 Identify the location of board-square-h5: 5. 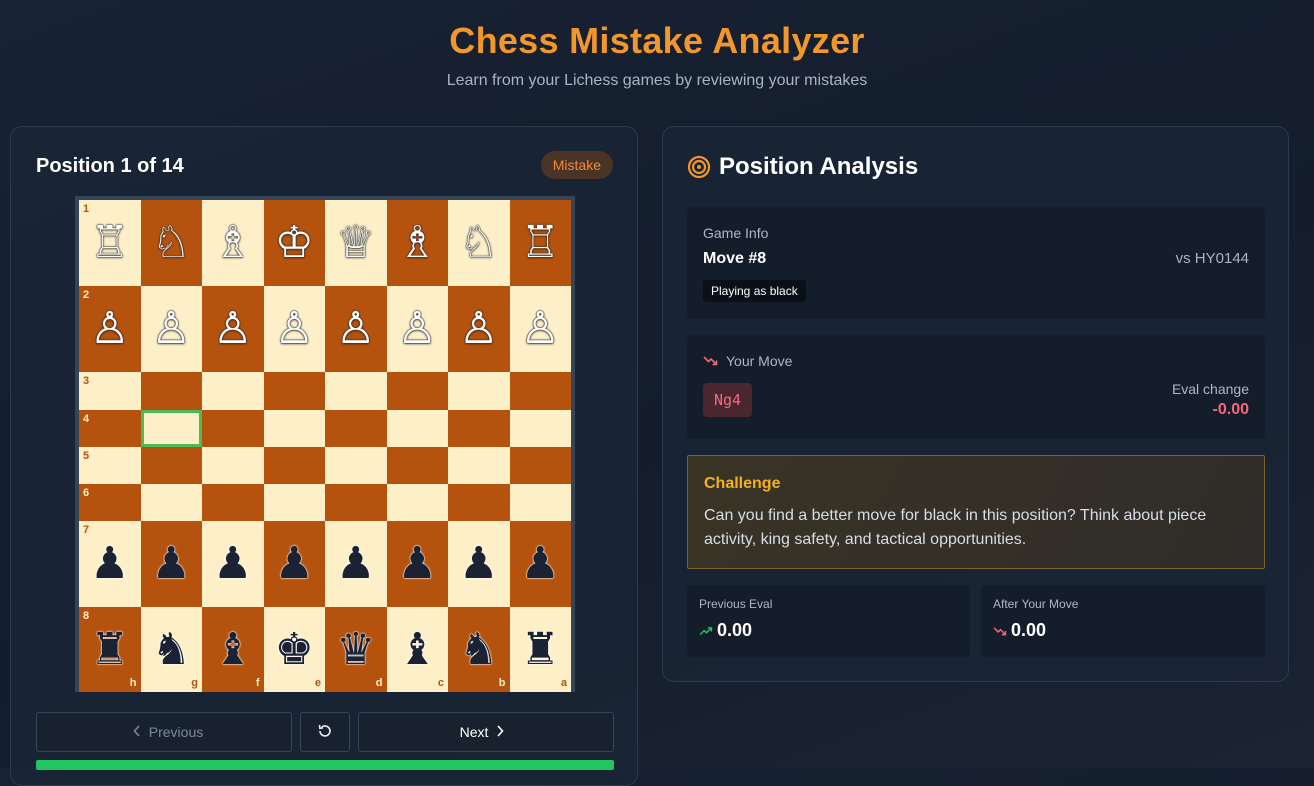
(110, 465).